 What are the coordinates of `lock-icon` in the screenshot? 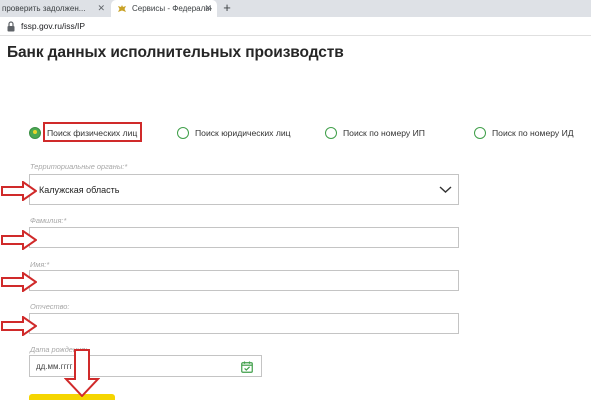 It's located at (11, 26).